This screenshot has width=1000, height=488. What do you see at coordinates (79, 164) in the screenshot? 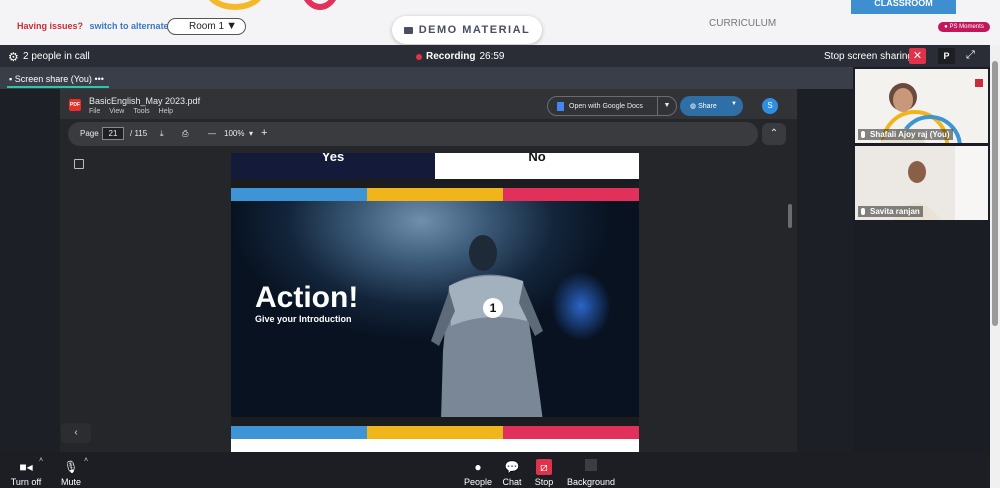
I see `thumbnail-icon` at bounding box center [79, 164].